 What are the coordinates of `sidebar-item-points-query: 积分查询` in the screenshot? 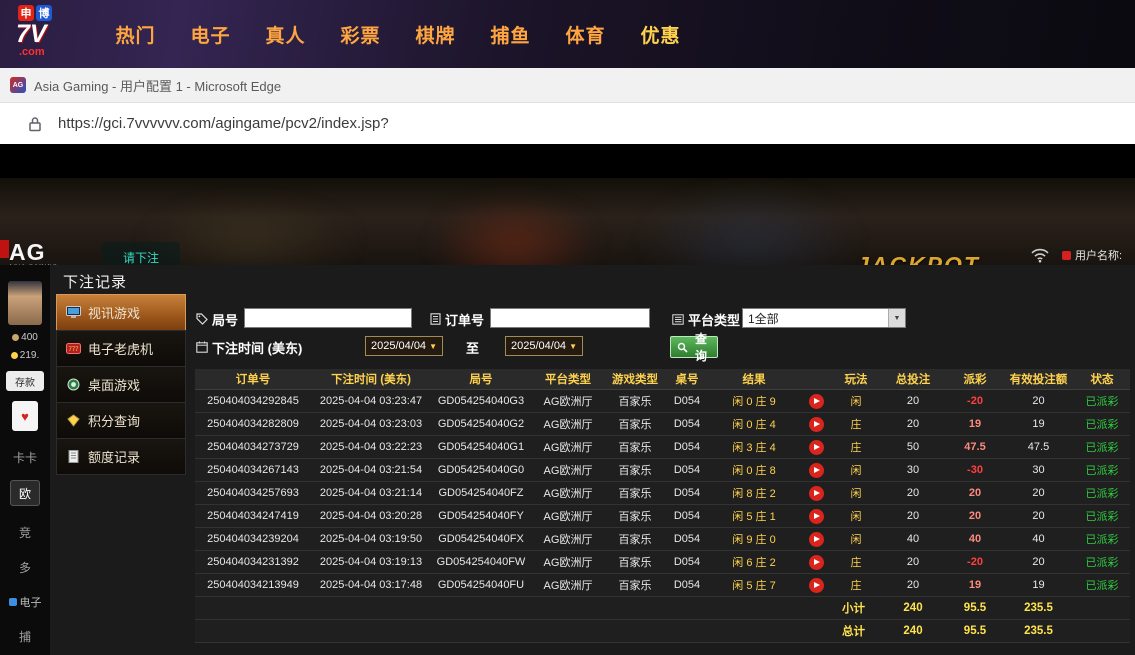 It's located at (121, 420).